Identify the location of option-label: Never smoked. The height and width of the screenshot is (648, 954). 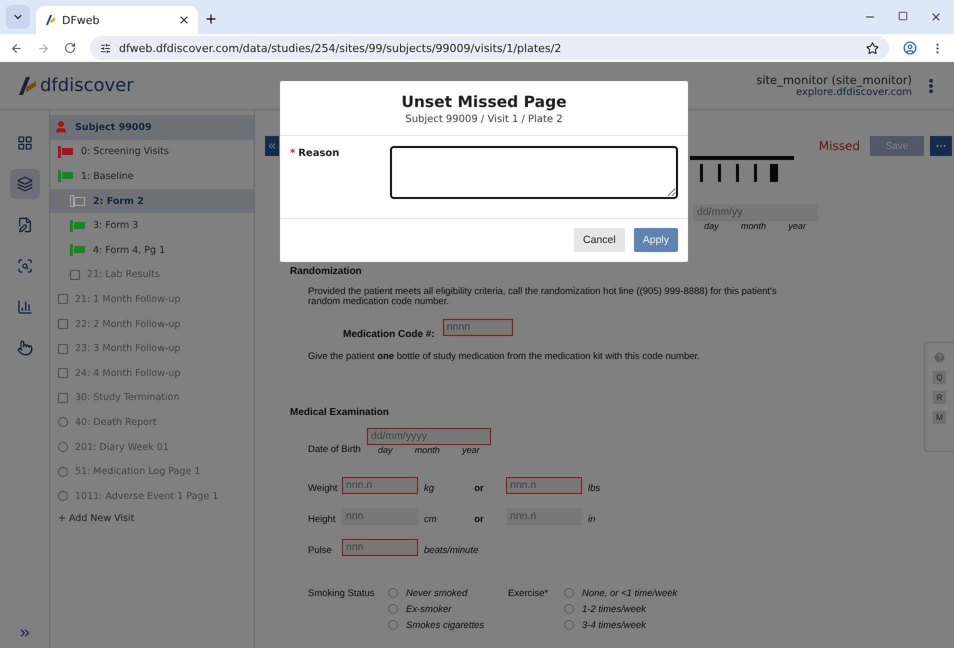
(437, 593).